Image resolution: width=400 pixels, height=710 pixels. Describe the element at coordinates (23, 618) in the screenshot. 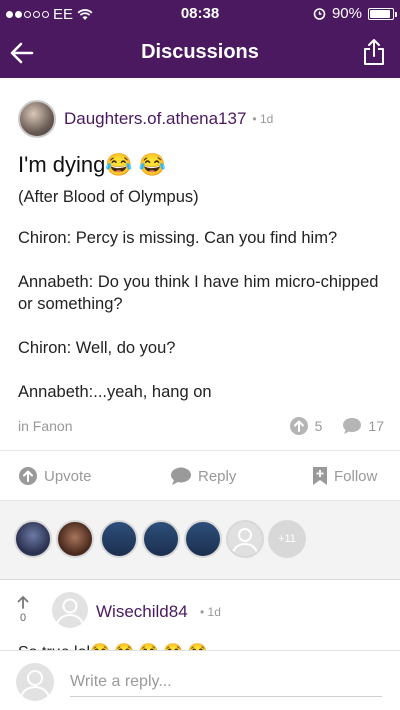

I see `comment-vote-count: 0` at that location.